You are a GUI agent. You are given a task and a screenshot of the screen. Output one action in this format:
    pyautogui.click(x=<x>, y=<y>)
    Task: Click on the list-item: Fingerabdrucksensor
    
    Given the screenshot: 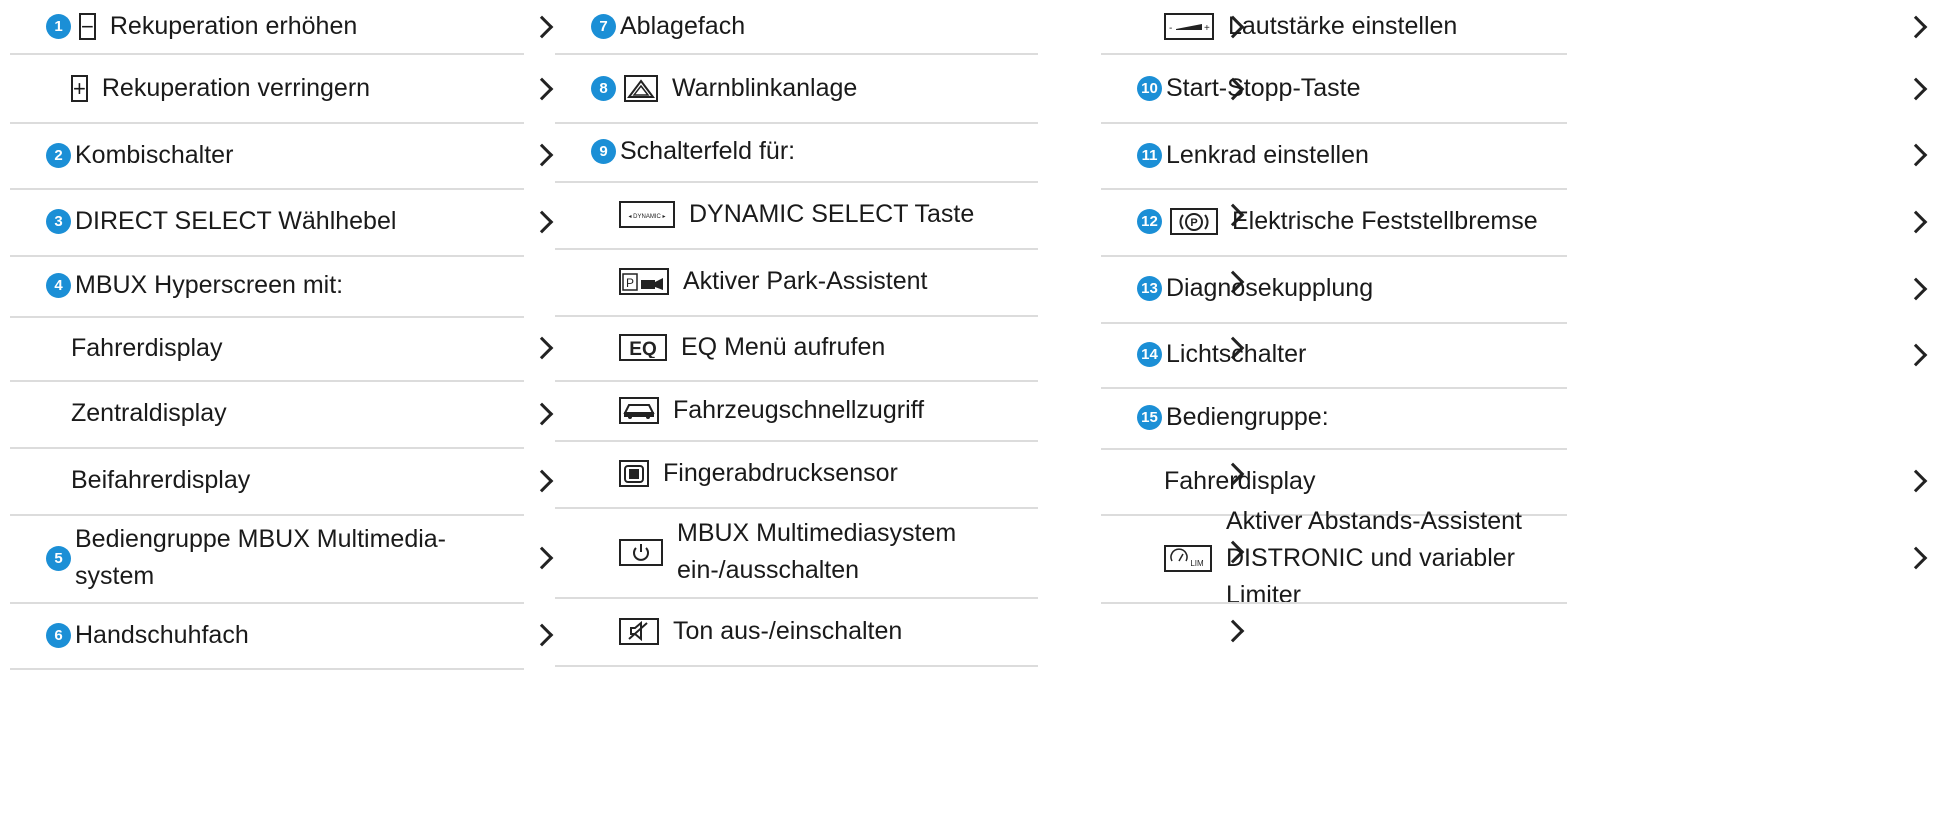 What is the action you would take?
    pyautogui.click(x=796, y=473)
    